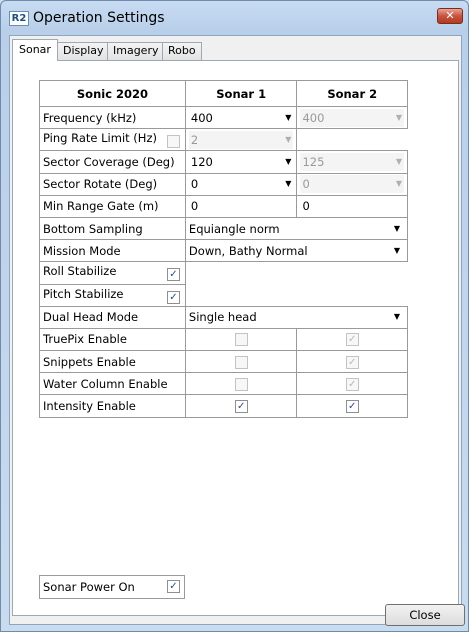 The height and width of the screenshot is (632, 469). I want to click on sector-rotate-sonar1-dropdown: 0 ▼, so click(241, 184).